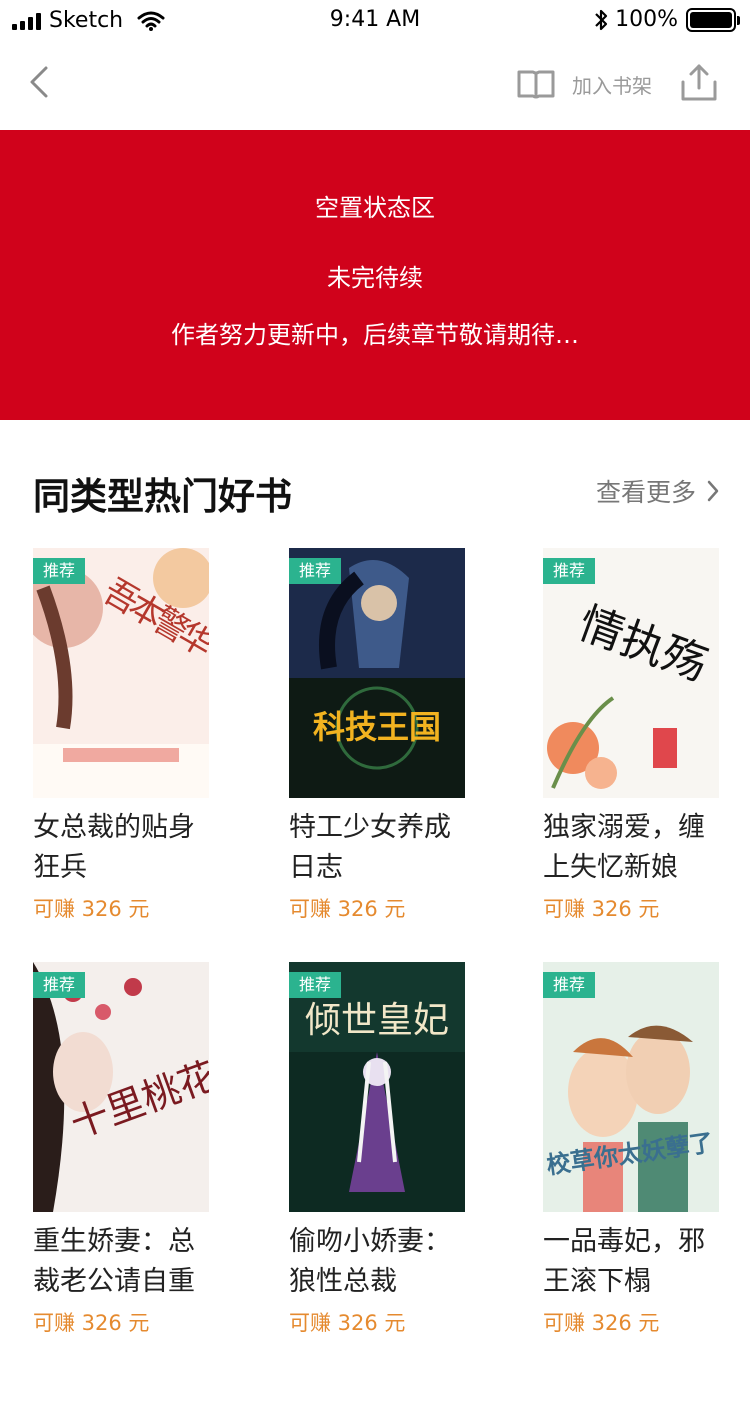 This screenshot has height=1402, width=750. What do you see at coordinates (612, 85) in the screenshot?
I see `add-to-shelf-label: 加入书架` at bounding box center [612, 85].